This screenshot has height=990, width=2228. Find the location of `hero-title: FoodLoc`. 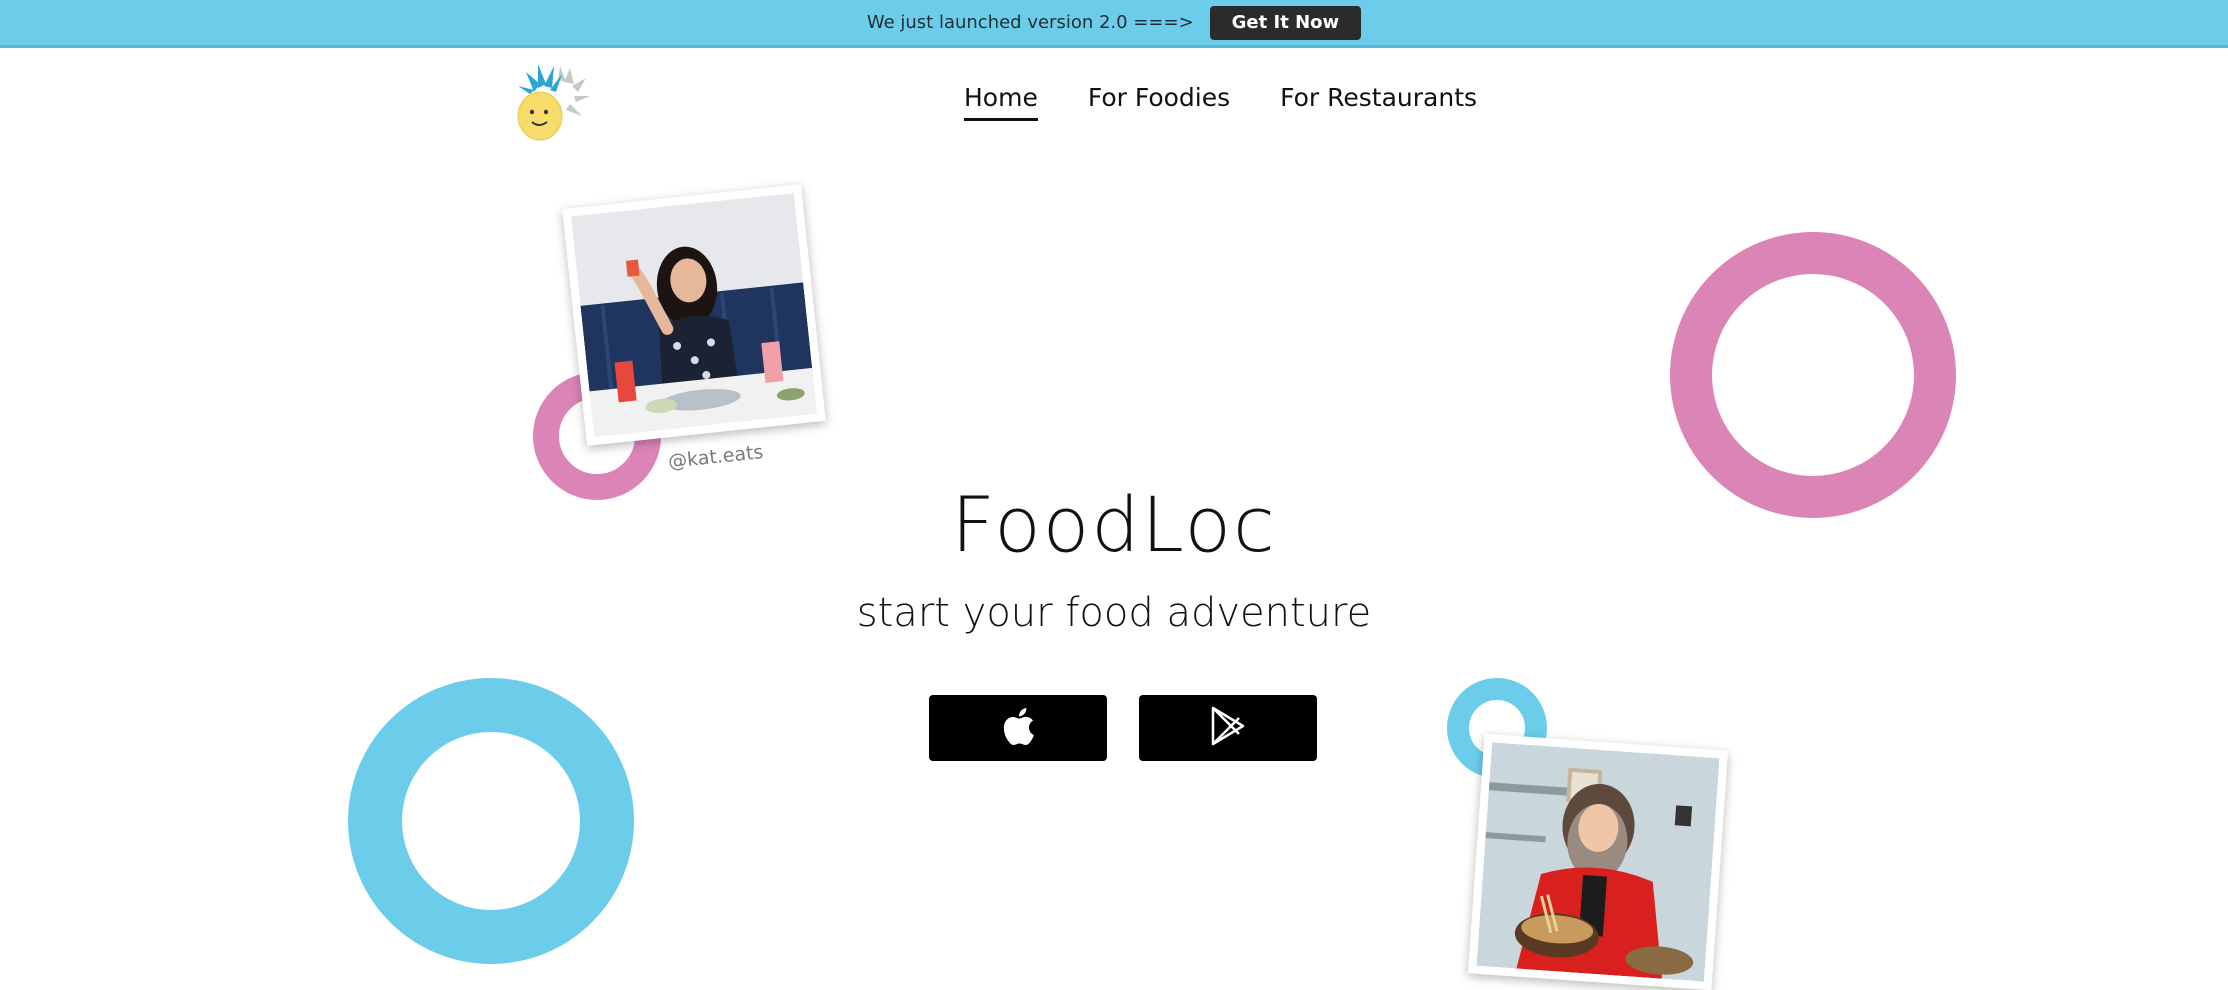

hero-title: FoodLoc is located at coordinates (1114, 524).